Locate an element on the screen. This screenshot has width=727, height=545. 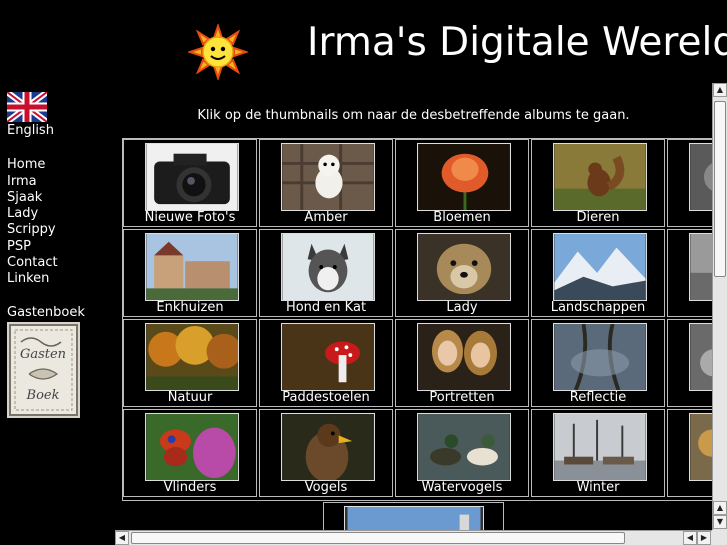
album-natuur: Natuur is located at coordinates (190, 363).